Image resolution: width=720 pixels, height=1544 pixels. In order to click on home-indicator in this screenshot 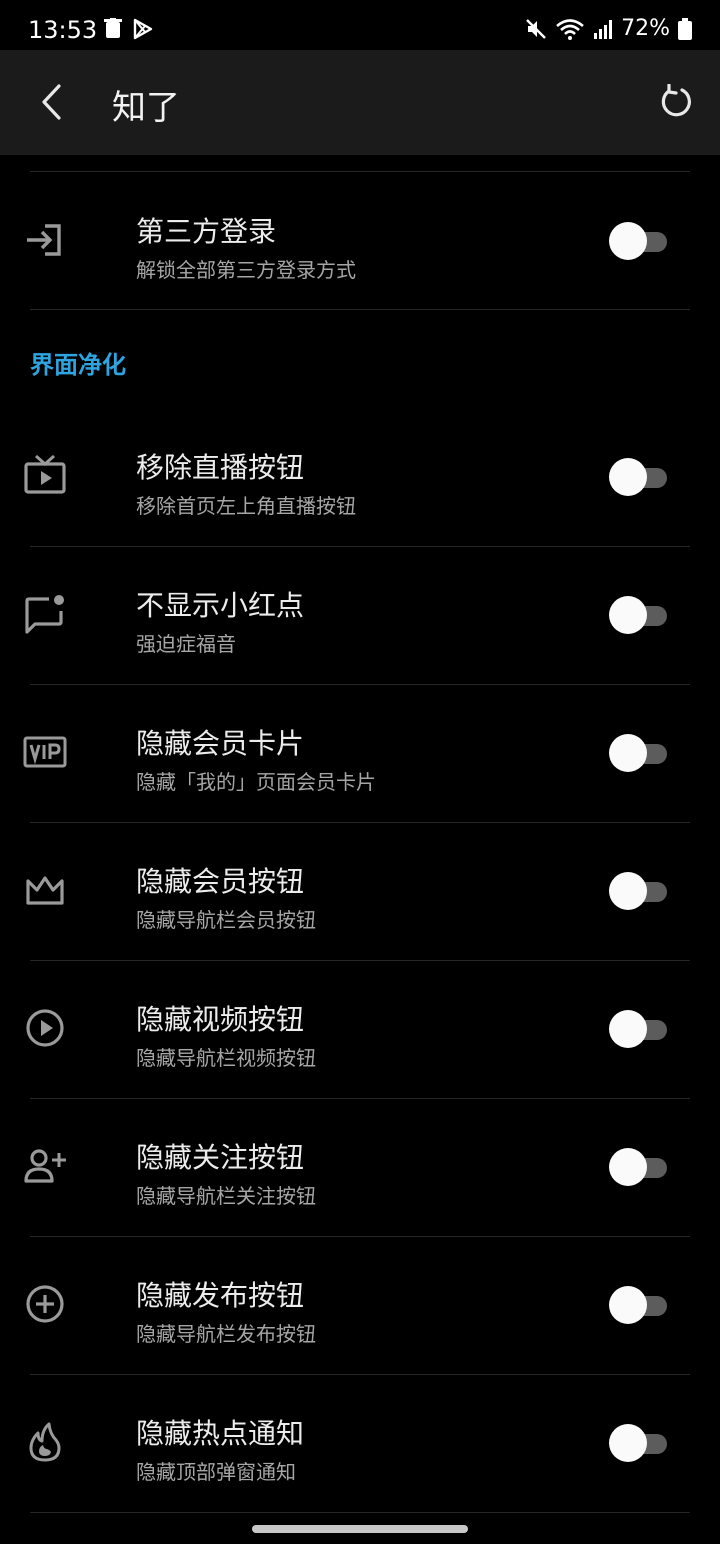, I will do `click(360, 1529)`.